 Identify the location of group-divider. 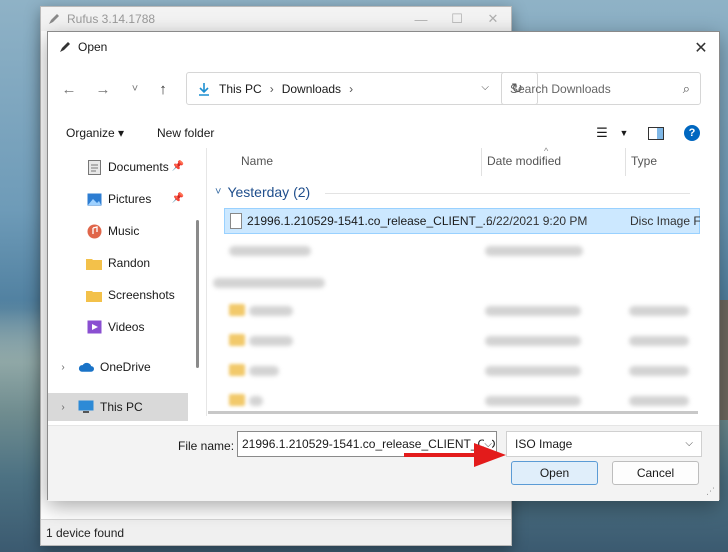
(507, 193).